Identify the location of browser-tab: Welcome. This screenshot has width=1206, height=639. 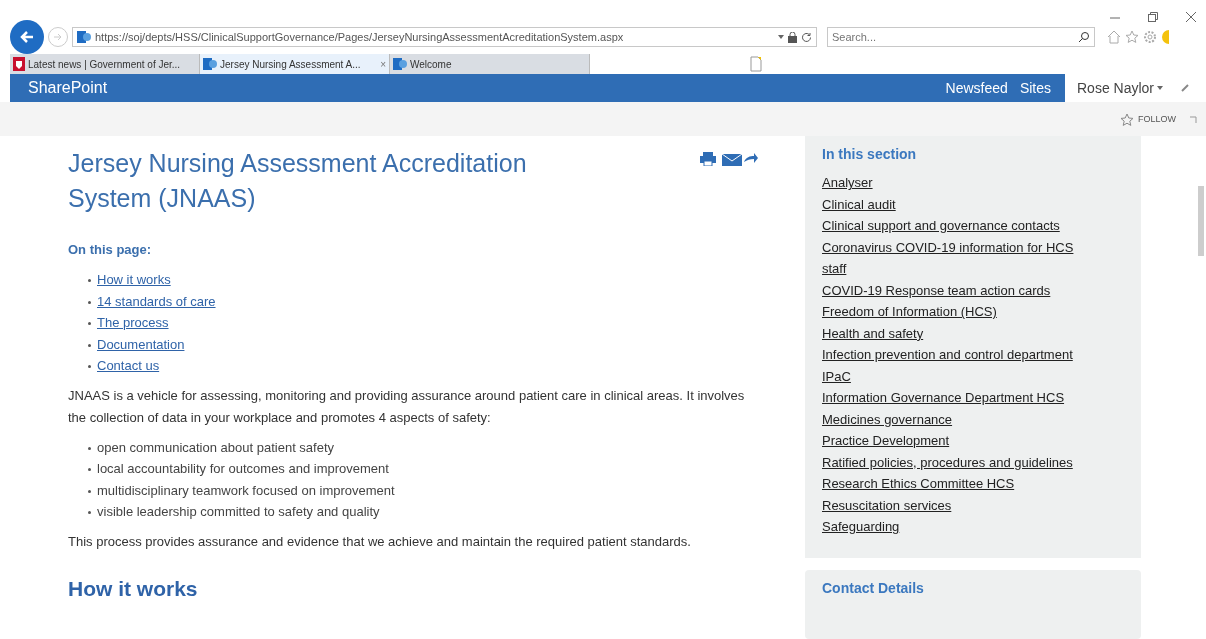
(490, 64).